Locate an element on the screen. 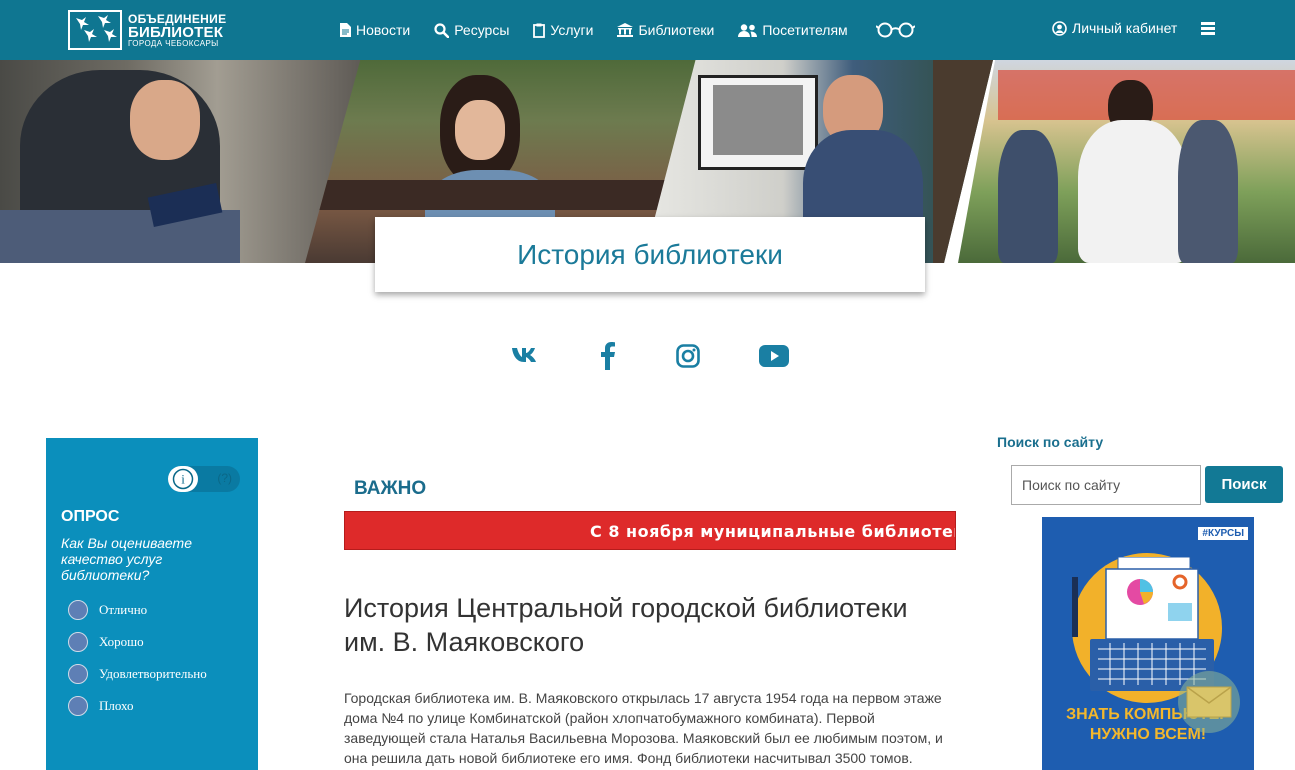 This screenshot has width=1295, height=770. poll-info-toggle: i (?) is located at coordinates (204, 479).